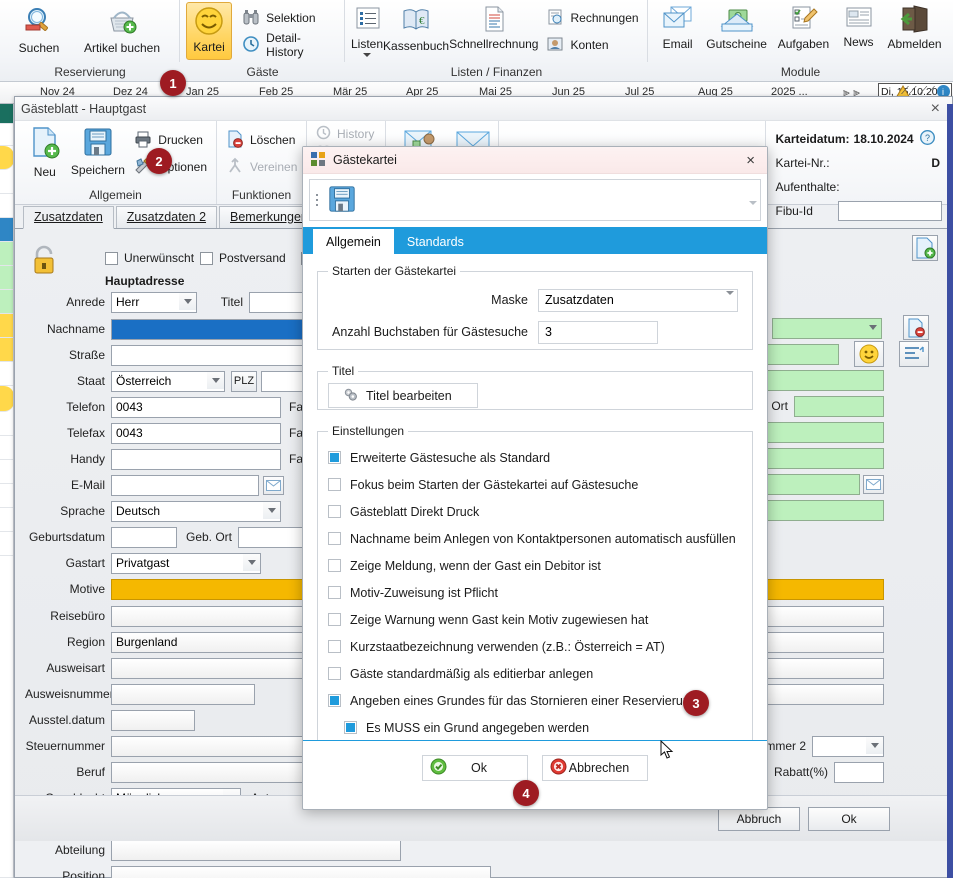 This screenshot has width=953, height=878. Describe the element at coordinates (914, 26) in the screenshot. I see `ribbon-button-abmelden: Abmelden` at that location.